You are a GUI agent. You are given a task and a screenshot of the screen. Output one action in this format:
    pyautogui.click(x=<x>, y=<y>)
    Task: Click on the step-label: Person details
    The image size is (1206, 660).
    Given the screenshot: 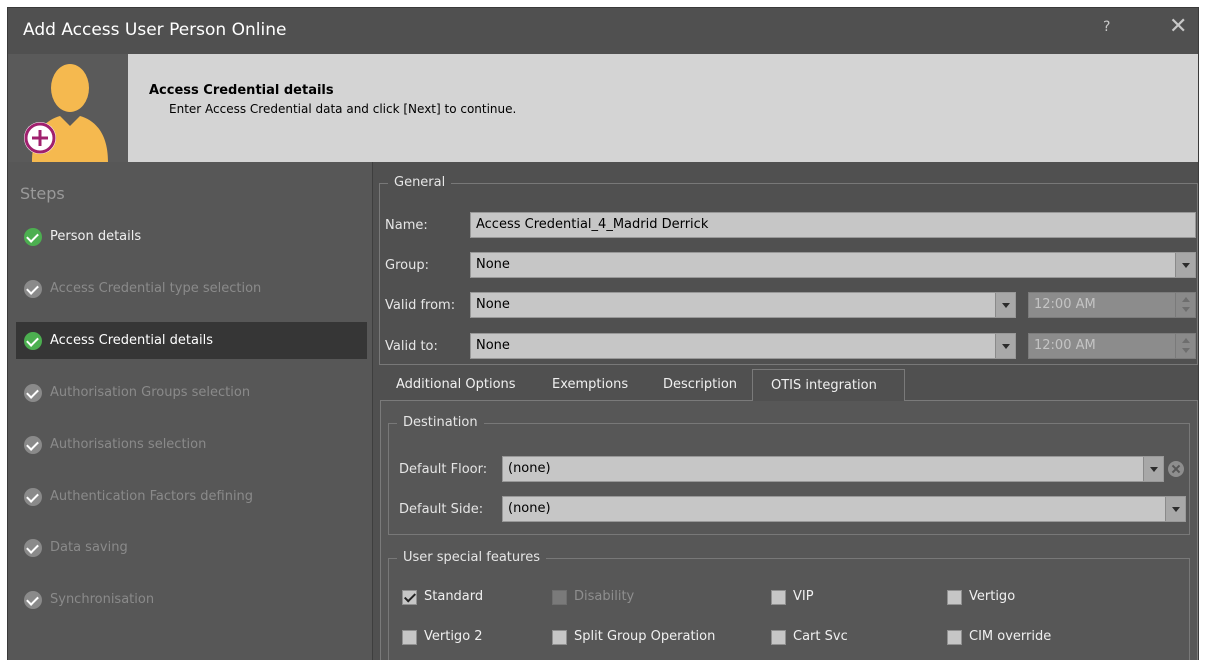 What is the action you would take?
    pyautogui.click(x=96, y=236)
    